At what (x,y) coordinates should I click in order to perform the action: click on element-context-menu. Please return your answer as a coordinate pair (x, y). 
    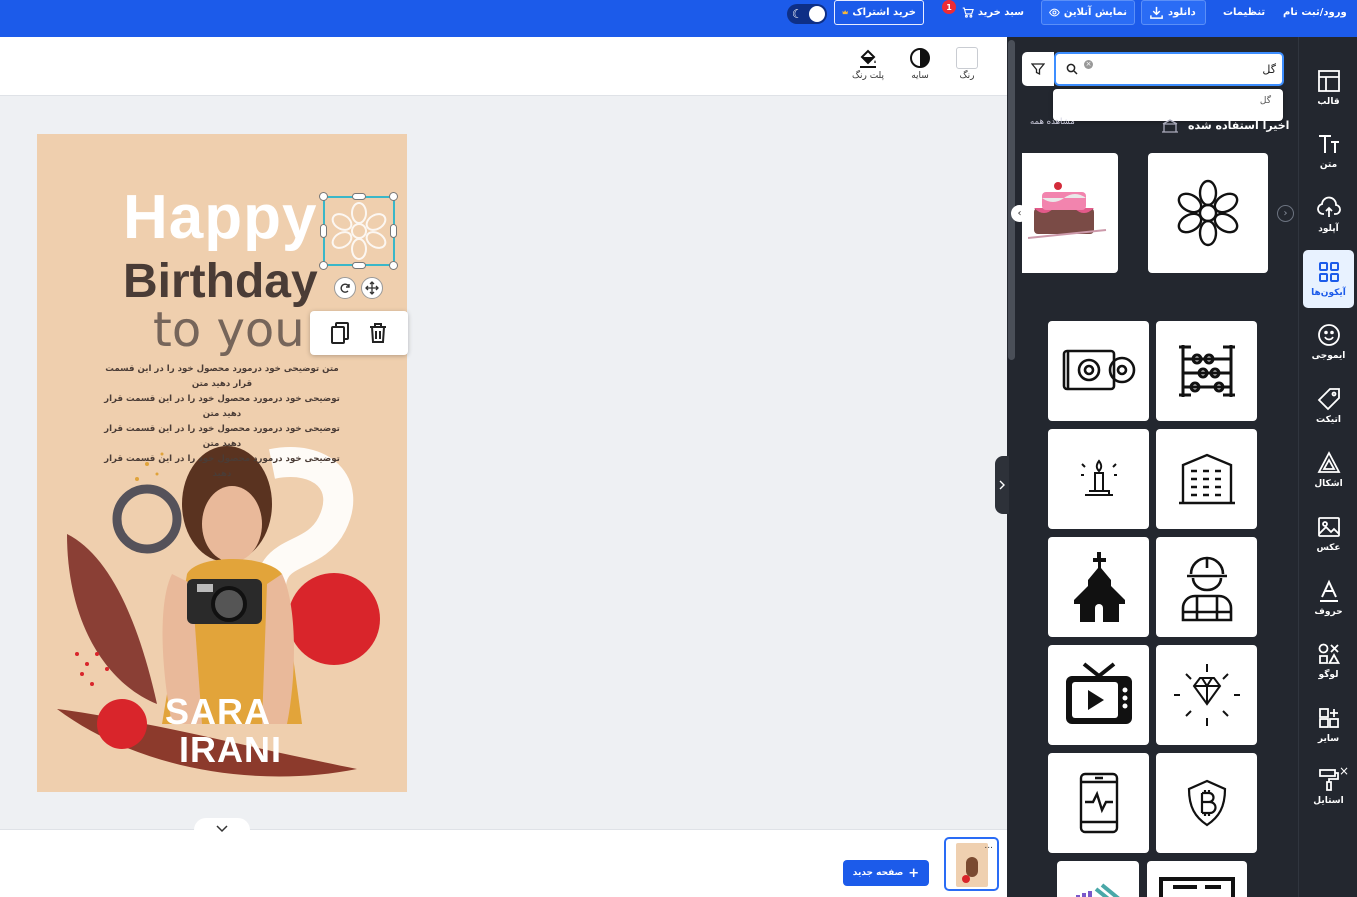
    Looking at the image, I should click on (359, 333).